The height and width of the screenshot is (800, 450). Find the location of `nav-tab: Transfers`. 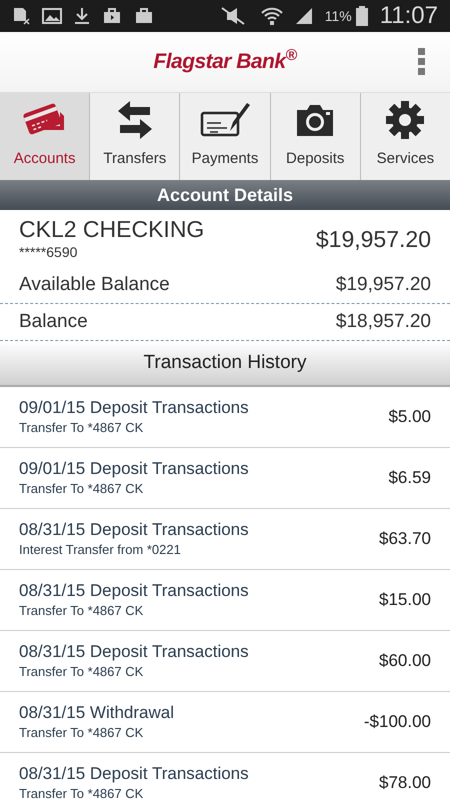

nav-tab: Transfers is located at coordinates (134, 136).